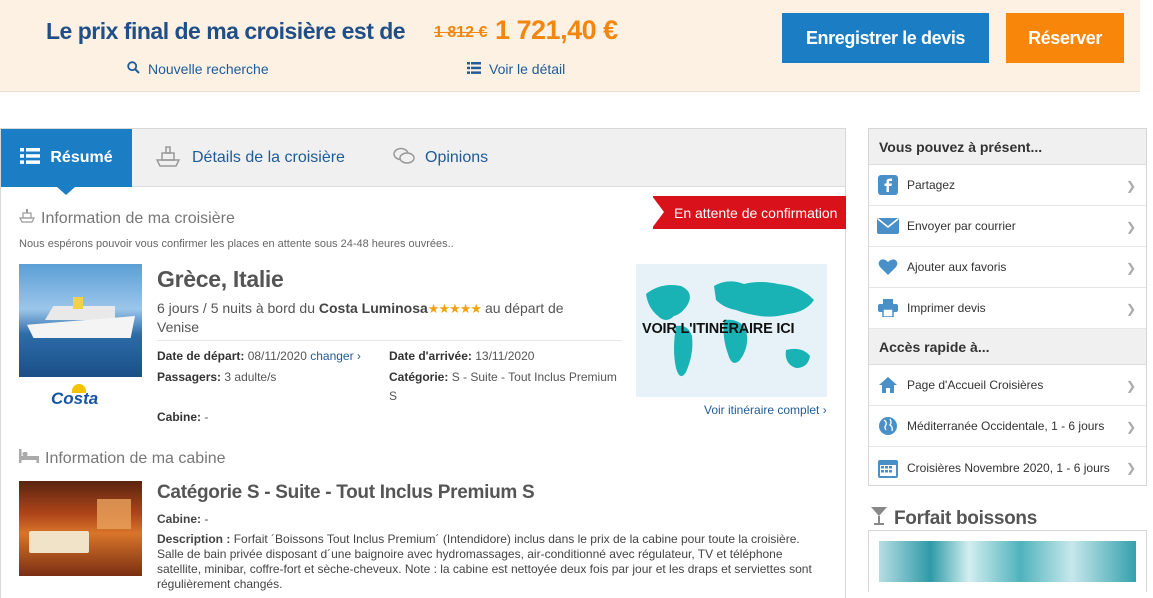  I want to click on search-icon, so click(133, 69).